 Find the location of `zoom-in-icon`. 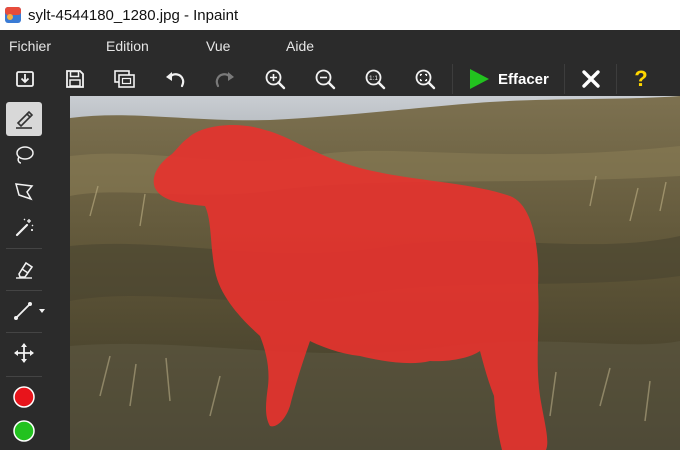

zoom-in-icon is located at coordinates (275, 79).